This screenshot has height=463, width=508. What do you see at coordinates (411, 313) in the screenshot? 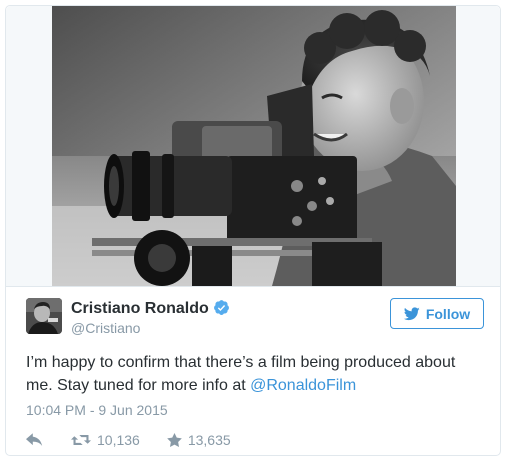
I see `twitter-bird-icon` at bounding box center [411, 313].